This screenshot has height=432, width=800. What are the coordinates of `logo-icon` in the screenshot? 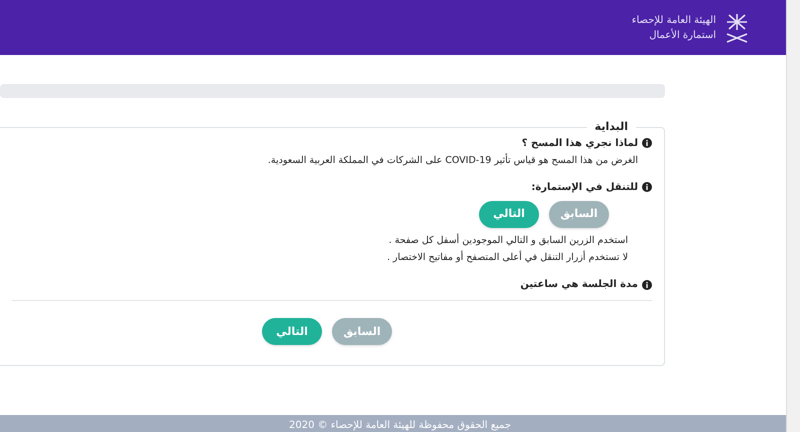 It's located at (737, 28).